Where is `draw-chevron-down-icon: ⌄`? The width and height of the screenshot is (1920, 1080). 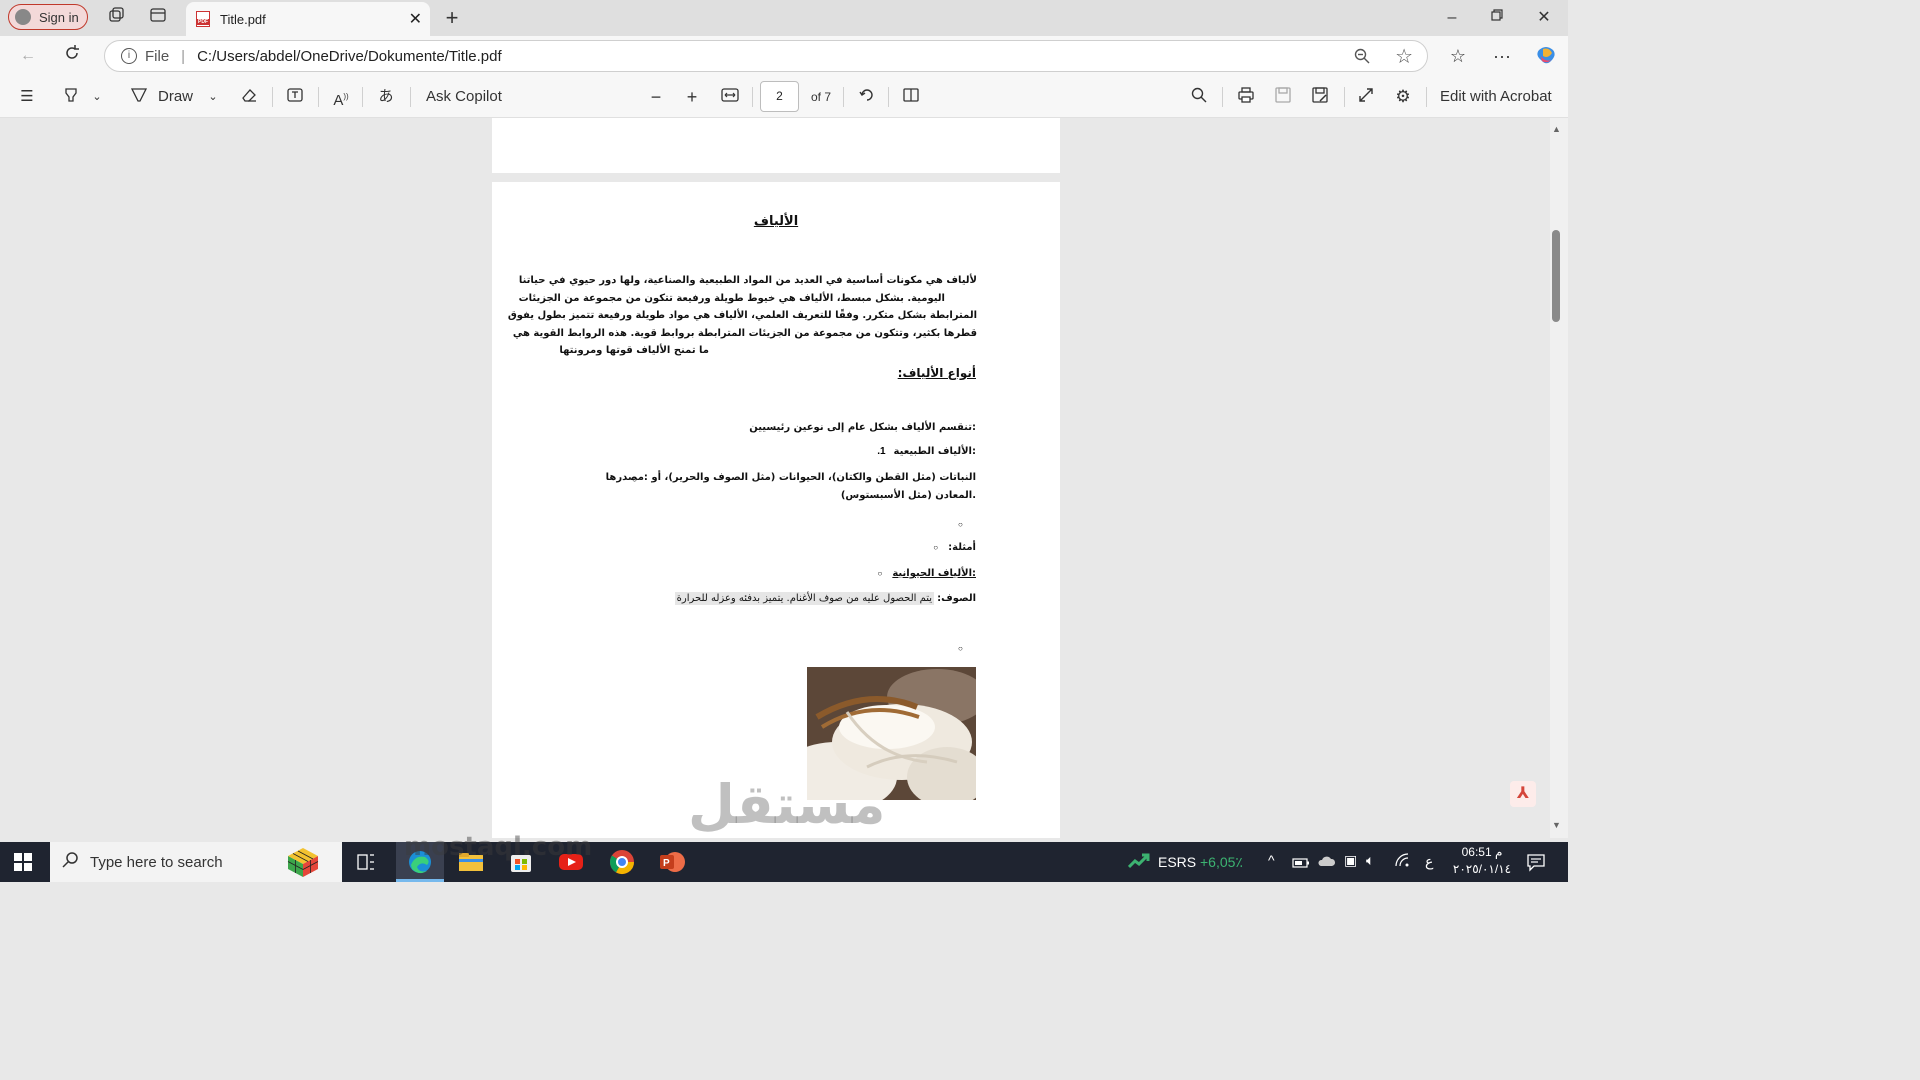
draw-chevron-down-icon: ⌄ is located at coordinates (213, 97).